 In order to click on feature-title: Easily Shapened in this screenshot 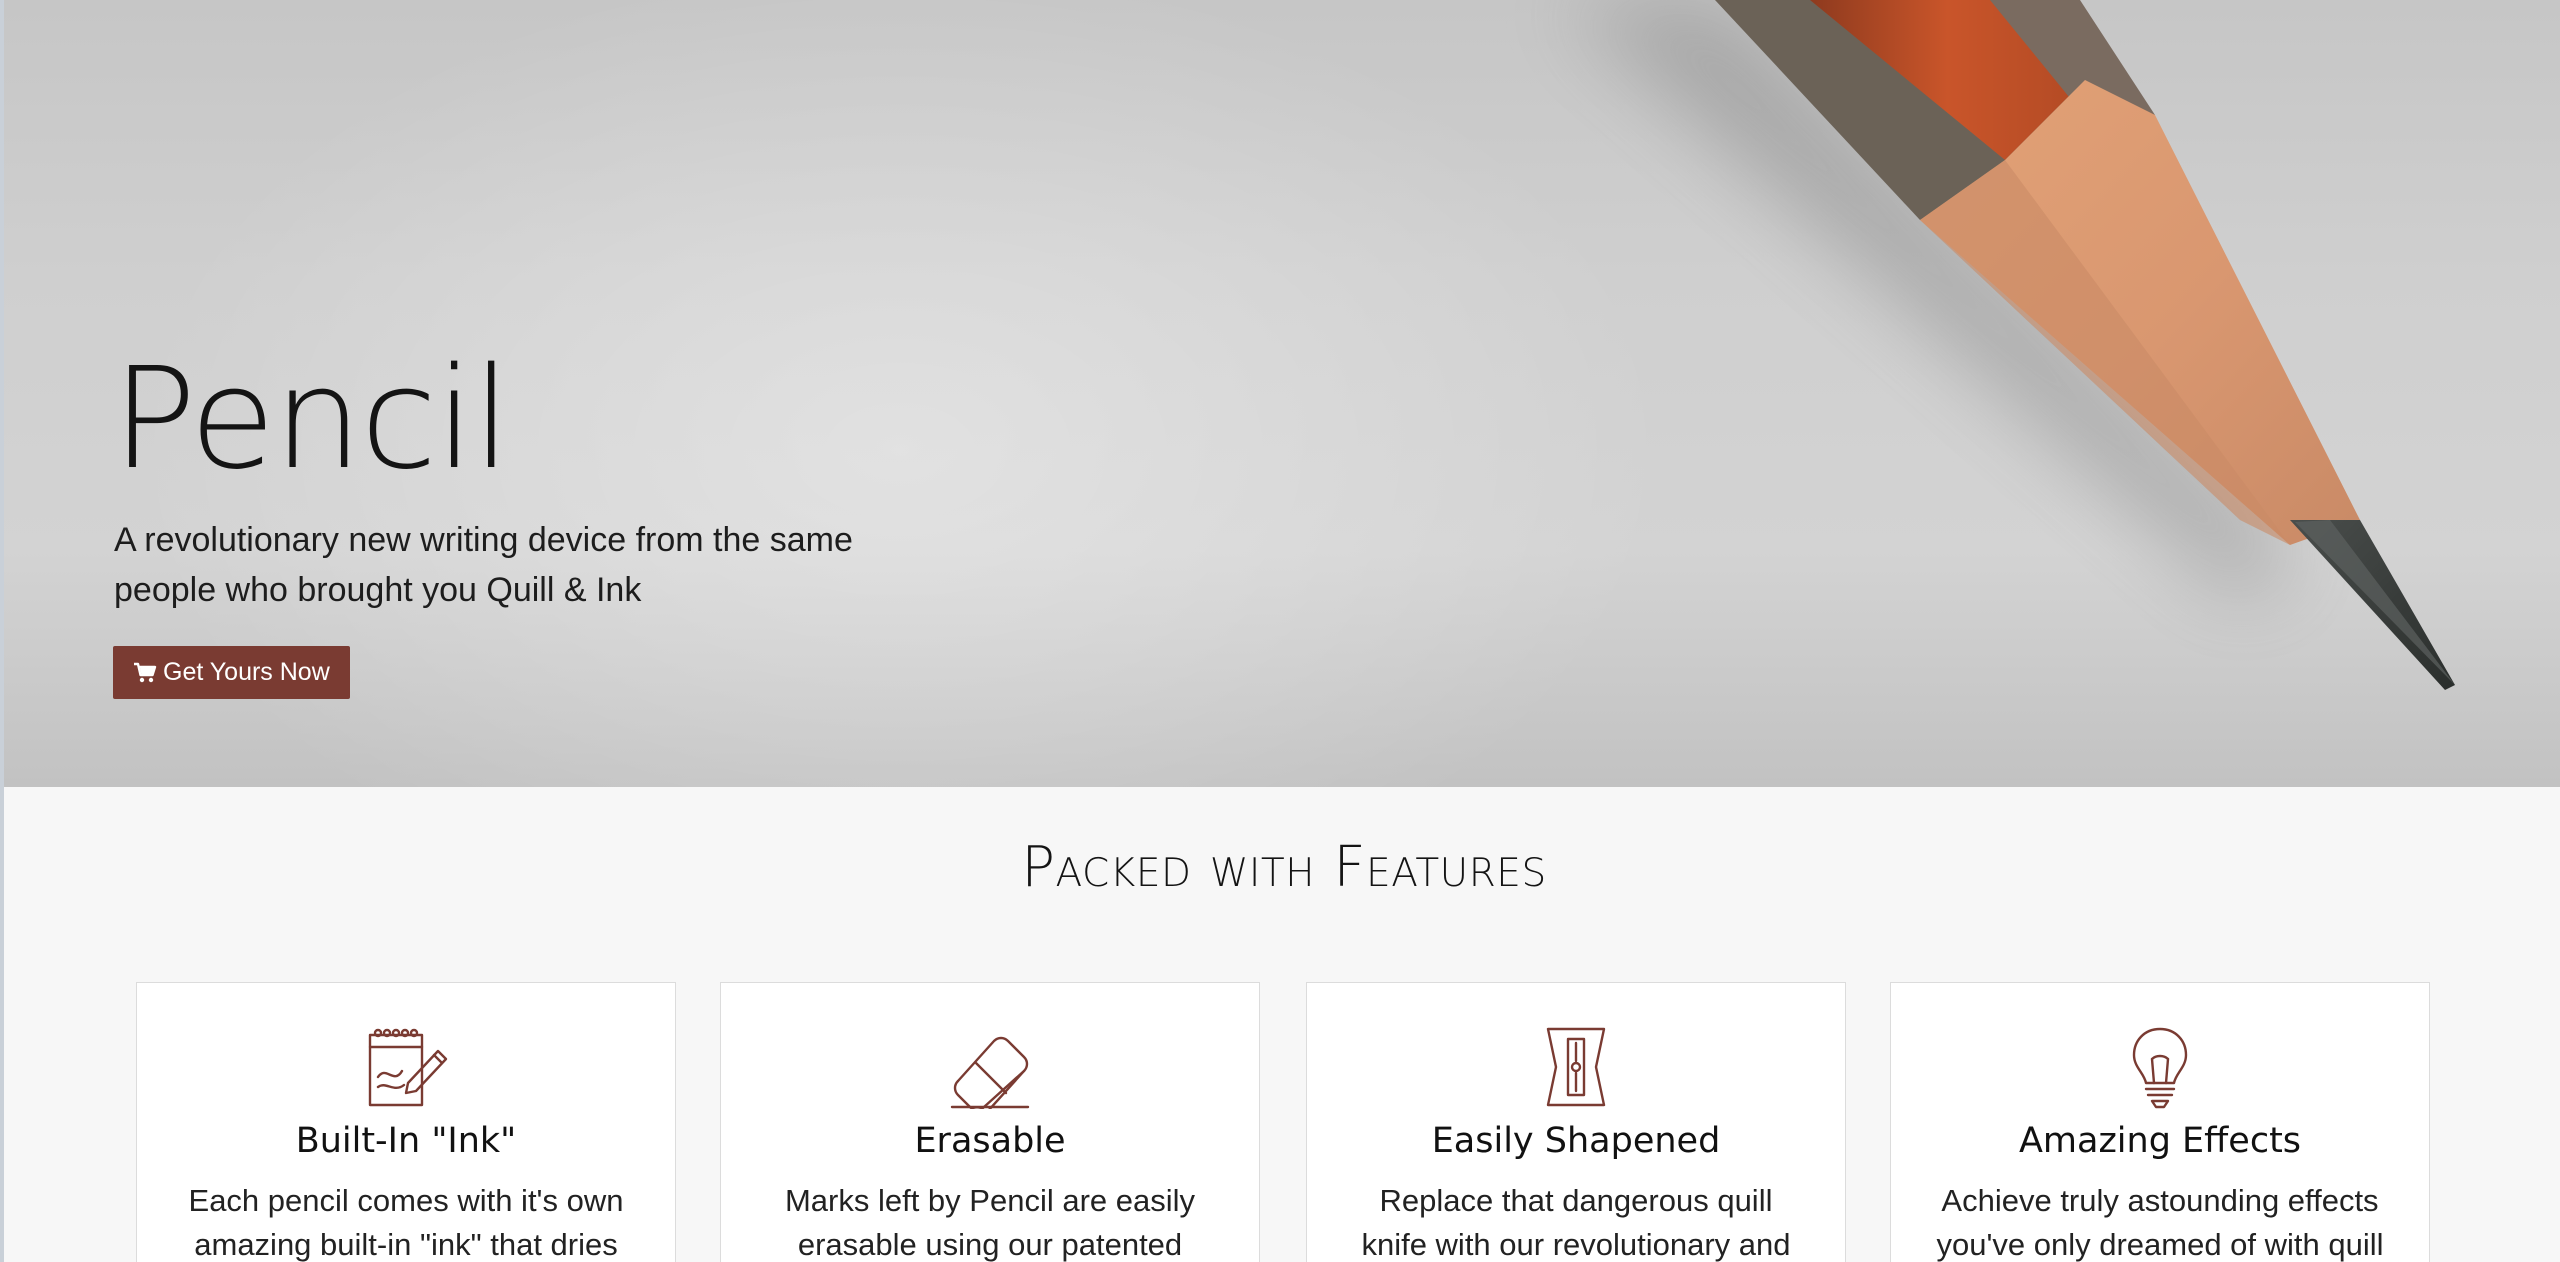, I will do `click(1576, 1141)`.